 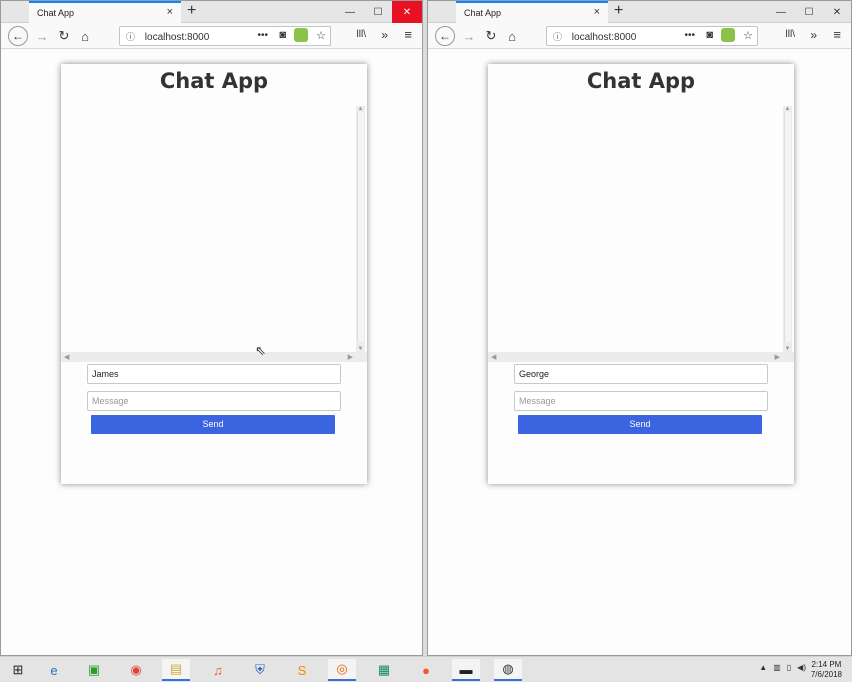 I want to click on name-input: James, so click(x=214, y=374).